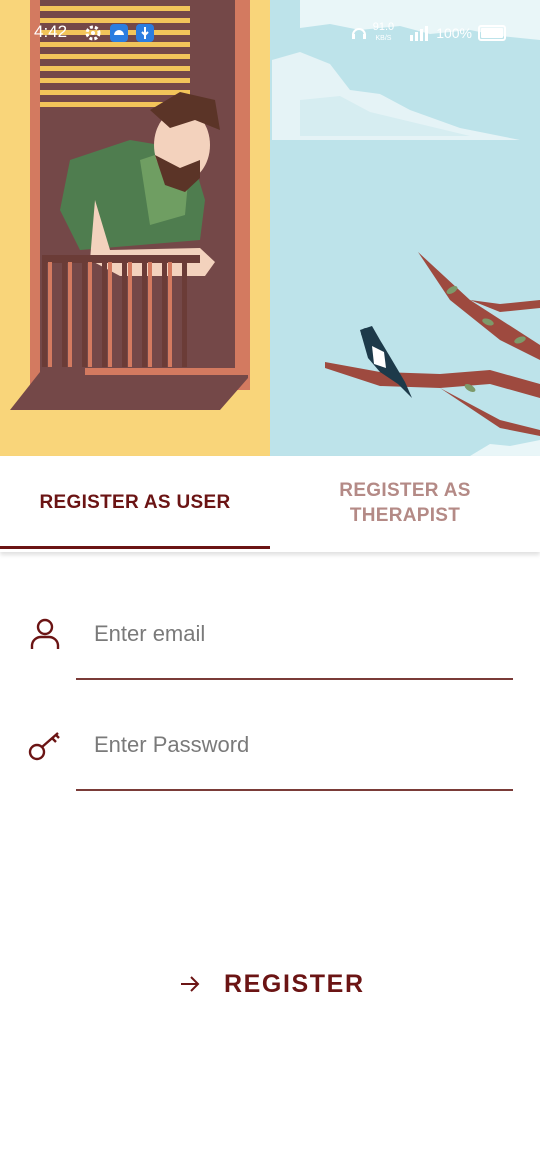 This screenshot has width=540, height=1170. What do you see at coordinates (294, 679) in the screenshot?
I see `email-underline` at bounding box center [294, 679].